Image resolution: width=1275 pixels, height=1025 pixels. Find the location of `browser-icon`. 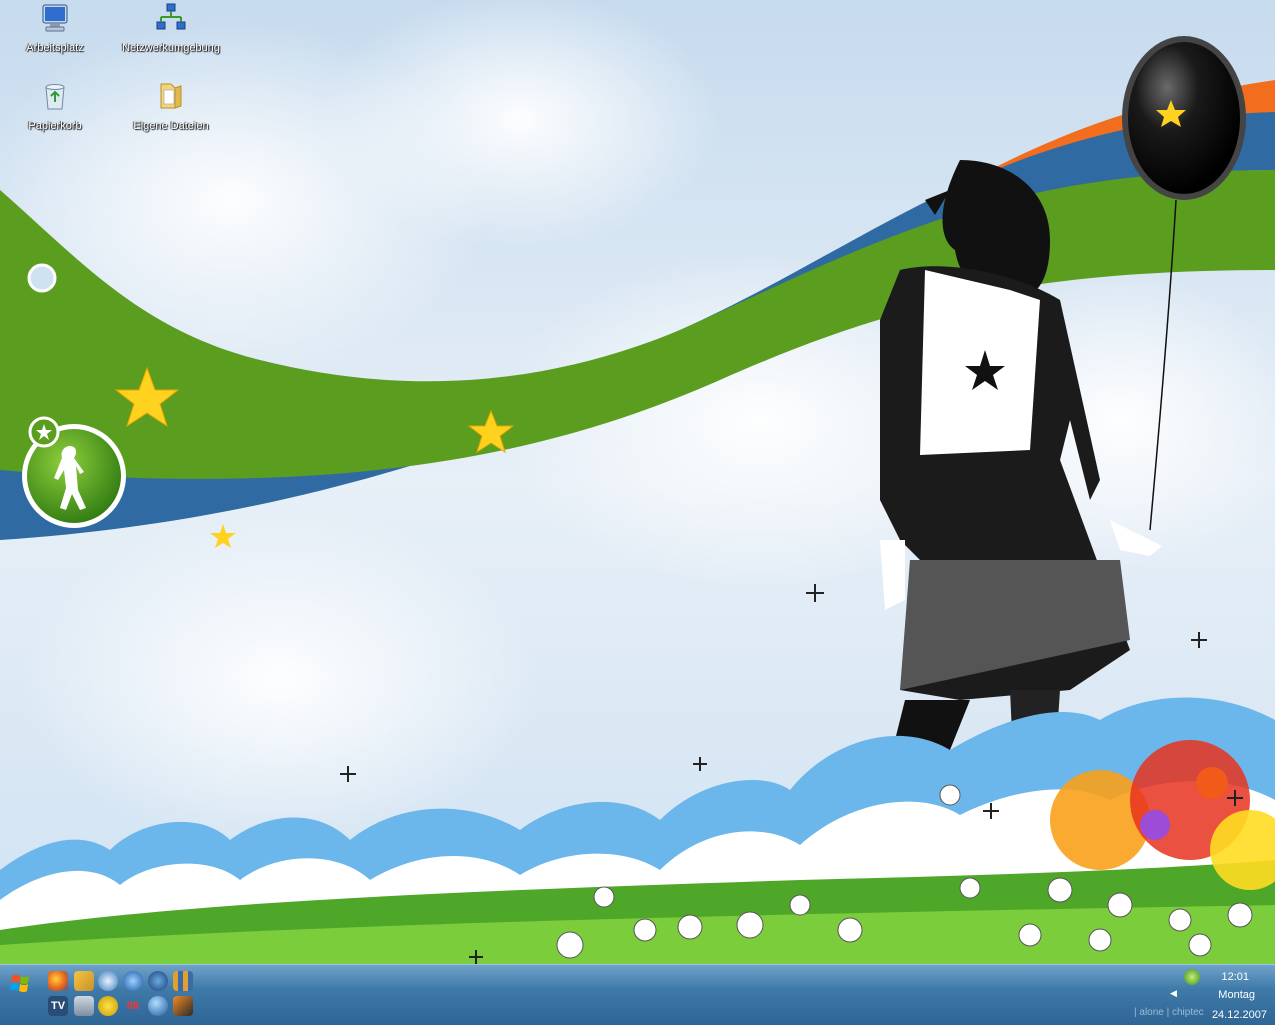

browser-icon is located at coordinates (158, 981).